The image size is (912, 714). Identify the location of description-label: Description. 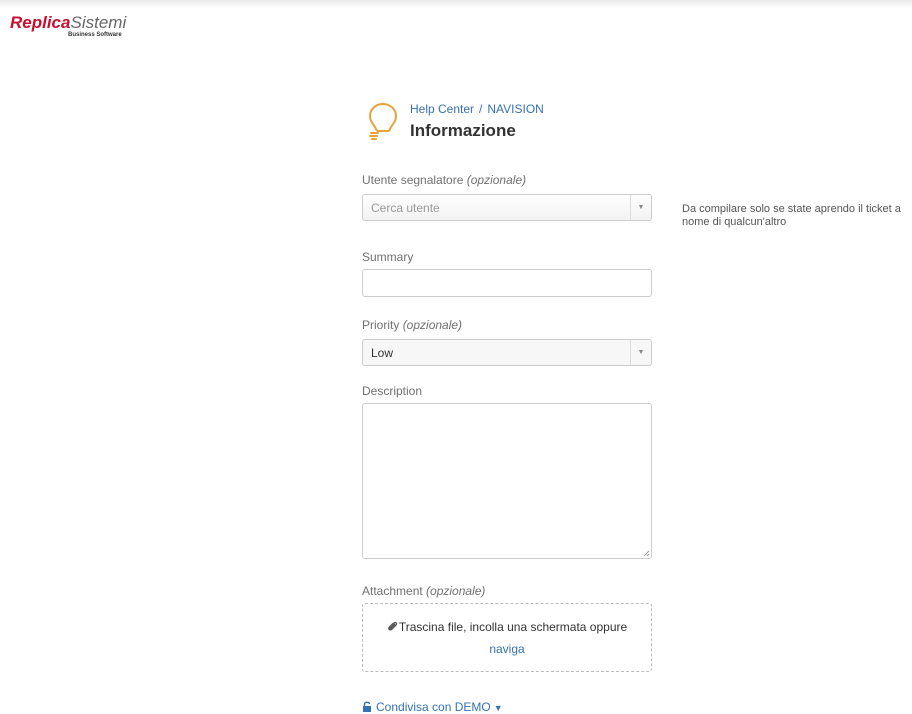
(392, 391).